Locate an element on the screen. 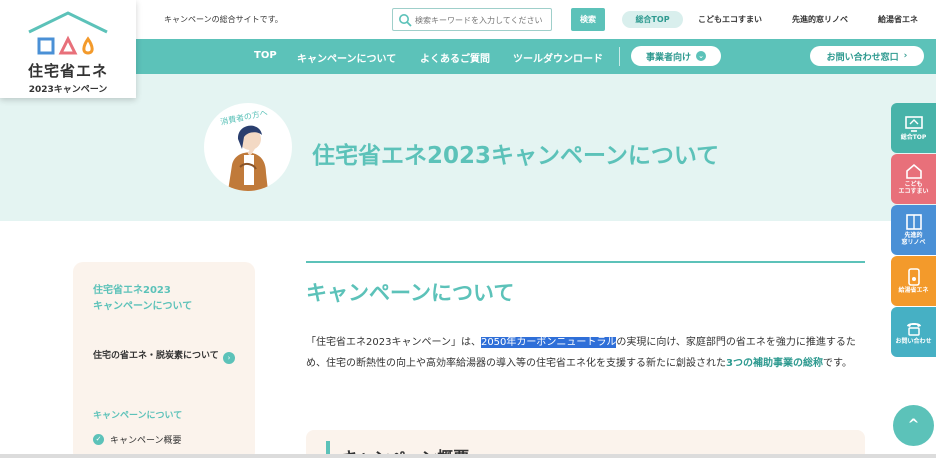  kodomo-eco-link: こどもエコすまい is located at coordinates (730, 19).